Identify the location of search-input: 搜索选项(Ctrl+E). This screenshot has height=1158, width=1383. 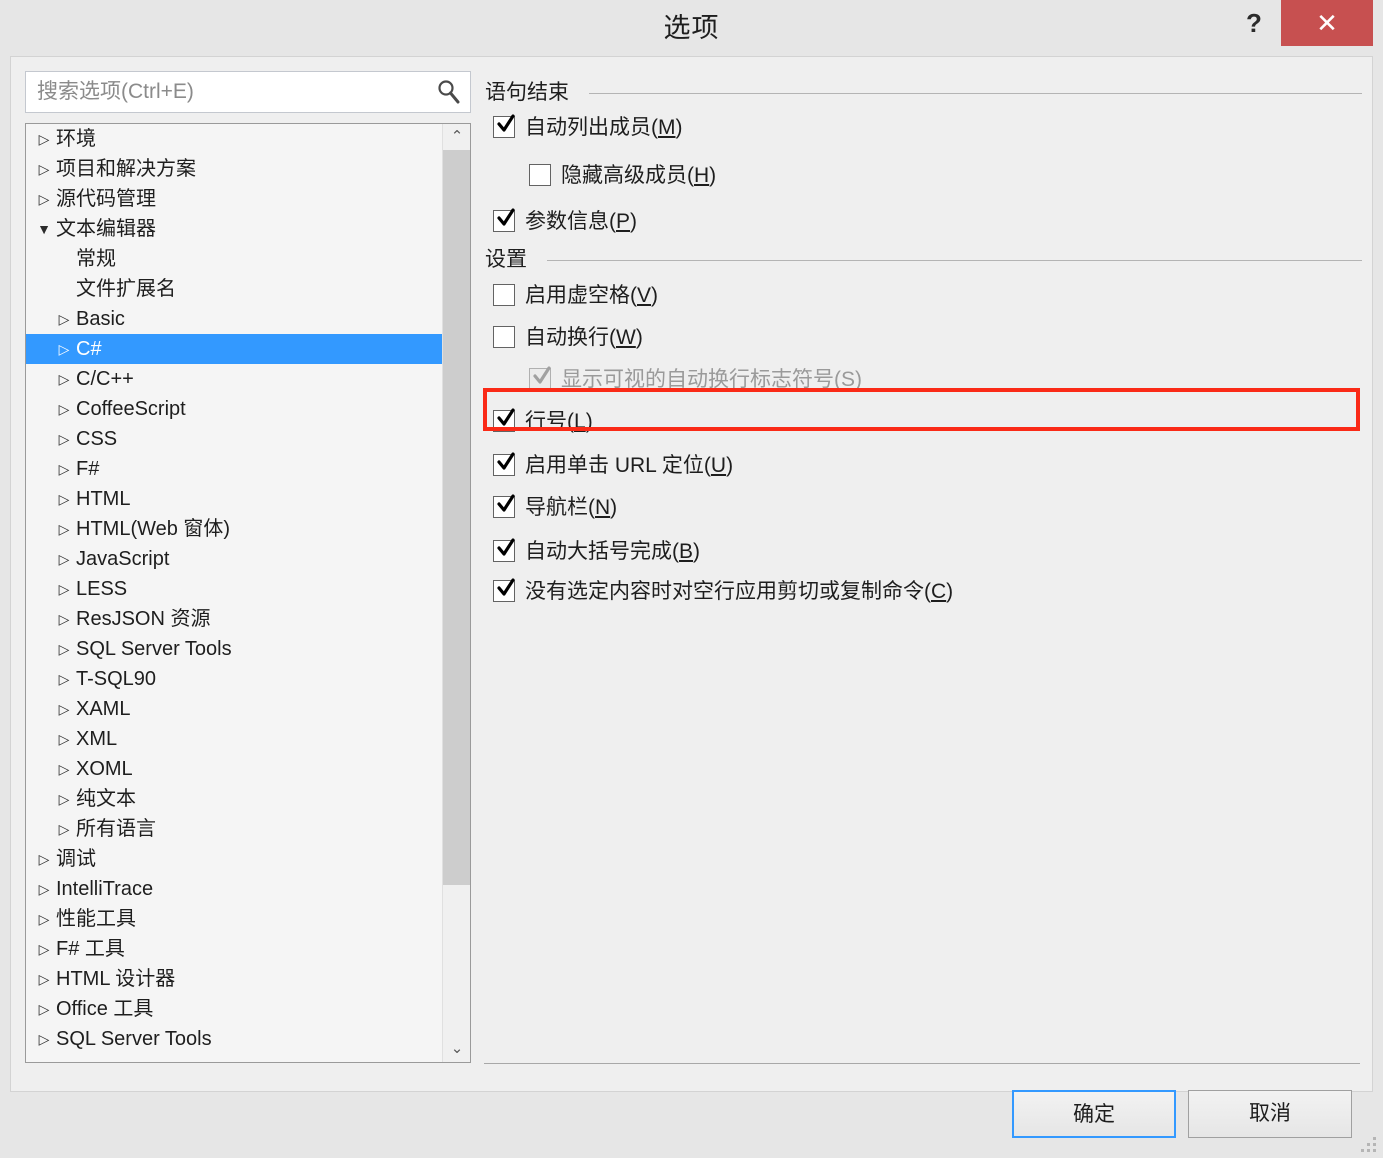
(248, 92).